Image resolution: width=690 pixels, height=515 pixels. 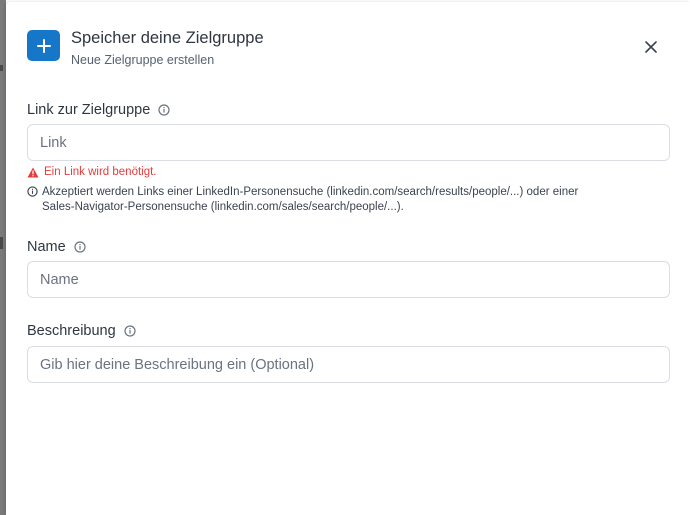 I want to click on close-icon, so click(x=651, y=47).